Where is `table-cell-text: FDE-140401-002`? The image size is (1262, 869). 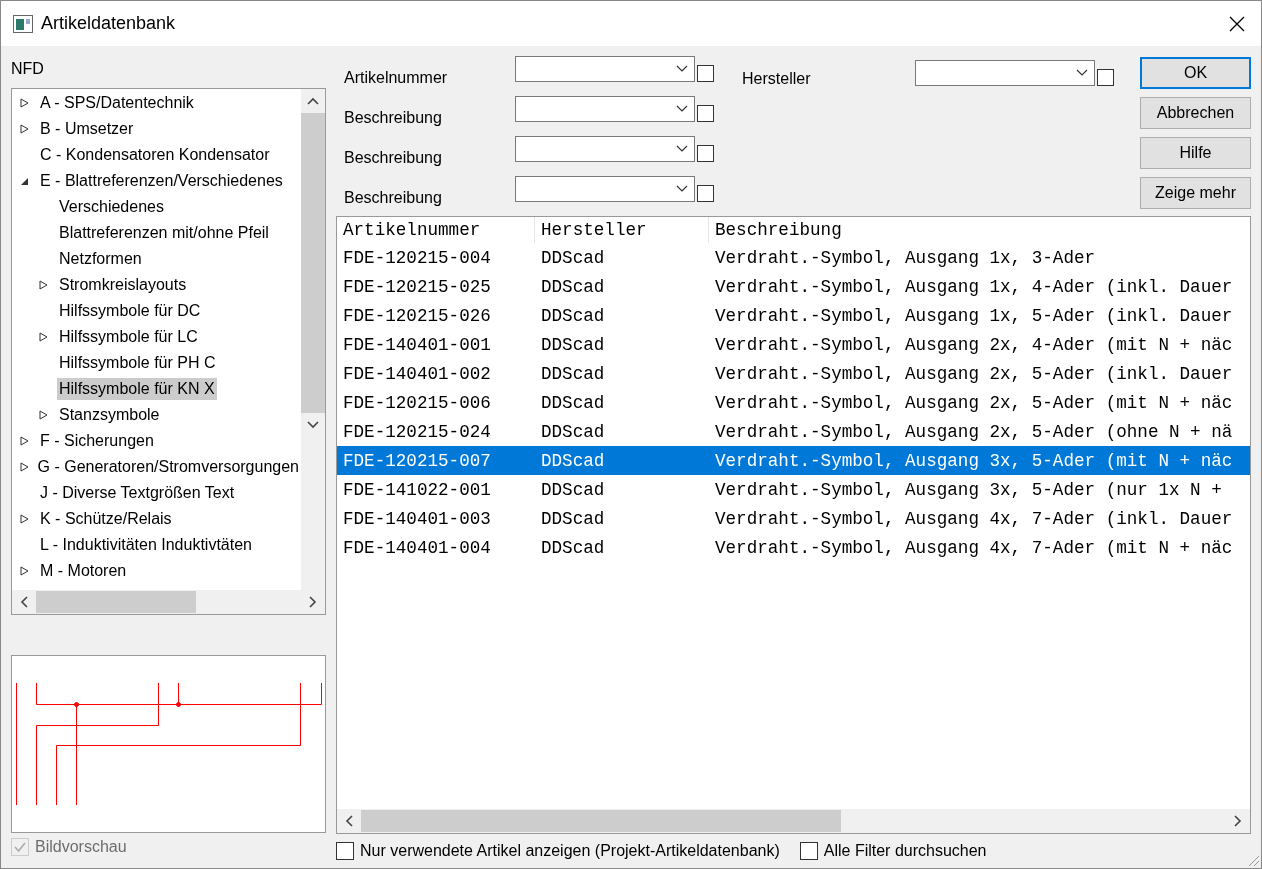 table-cell-text: FDE-140401-002 is located at coordinates (417, 373).